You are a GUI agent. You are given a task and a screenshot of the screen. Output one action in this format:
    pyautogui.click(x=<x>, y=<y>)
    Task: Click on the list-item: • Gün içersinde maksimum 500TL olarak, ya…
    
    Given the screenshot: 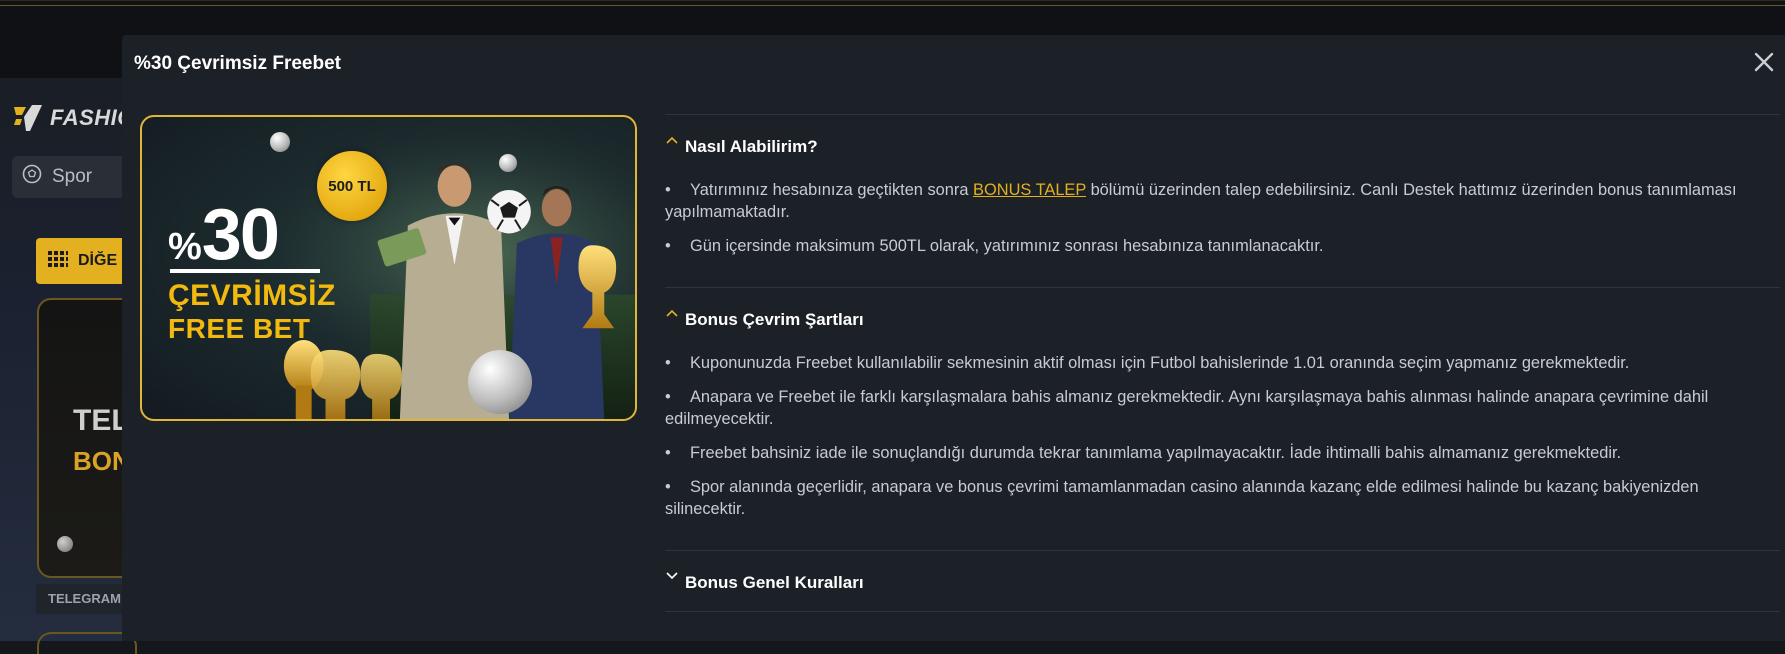 What is the action you would take?
    pyautogui.click(x=1222, y=246)
    